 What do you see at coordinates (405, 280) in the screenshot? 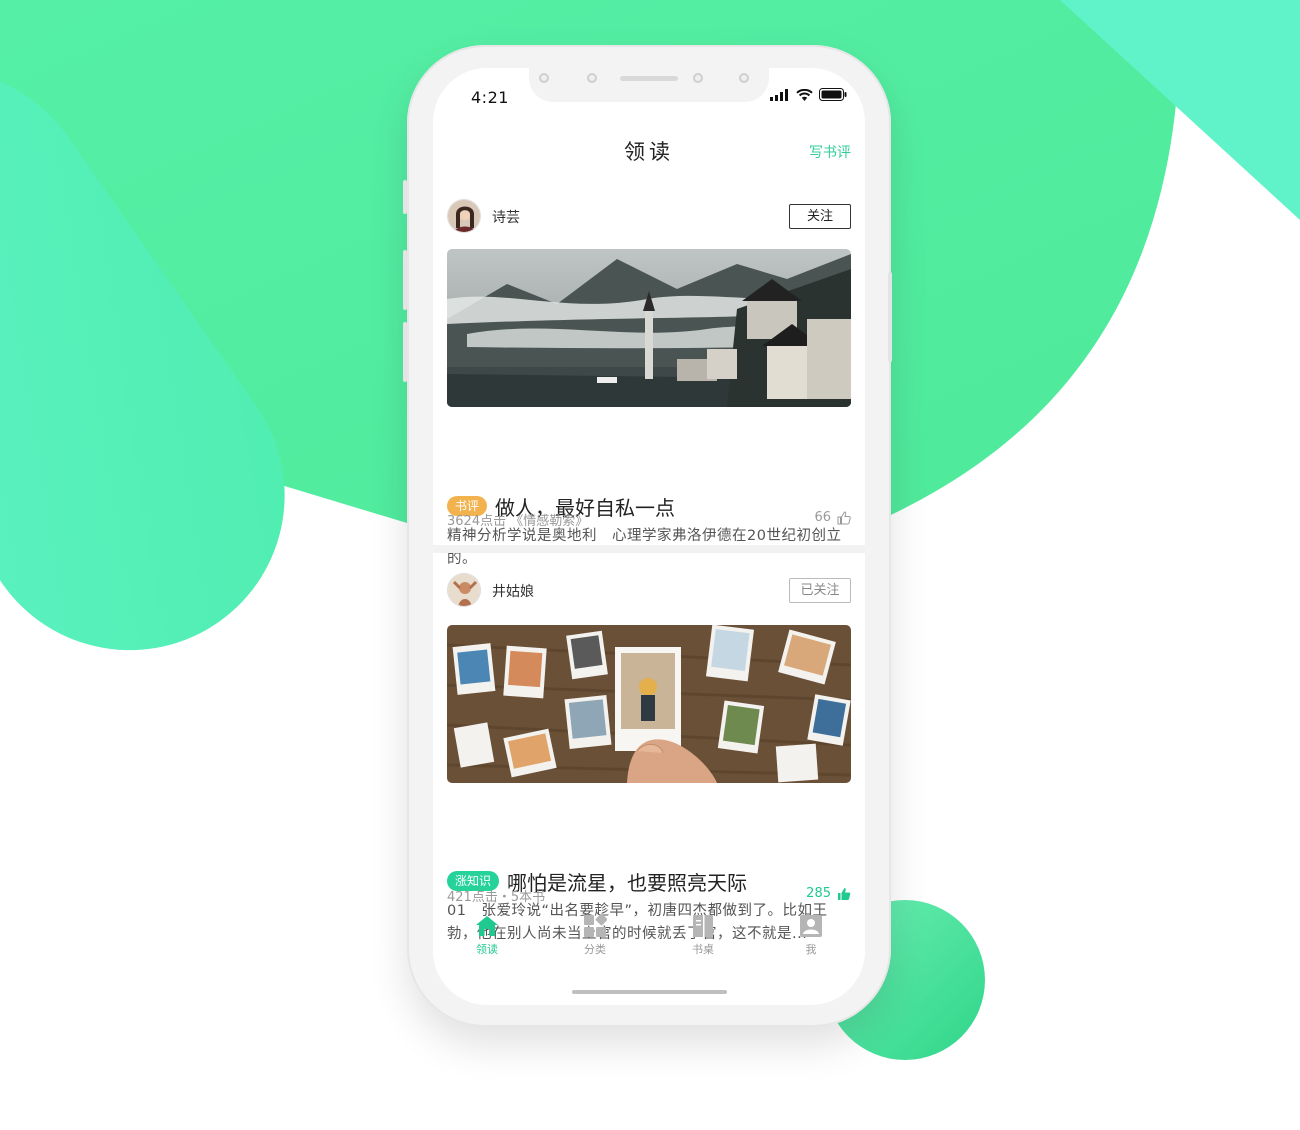
I see `phone-volume-up-button` at bounding box center [405, 280].